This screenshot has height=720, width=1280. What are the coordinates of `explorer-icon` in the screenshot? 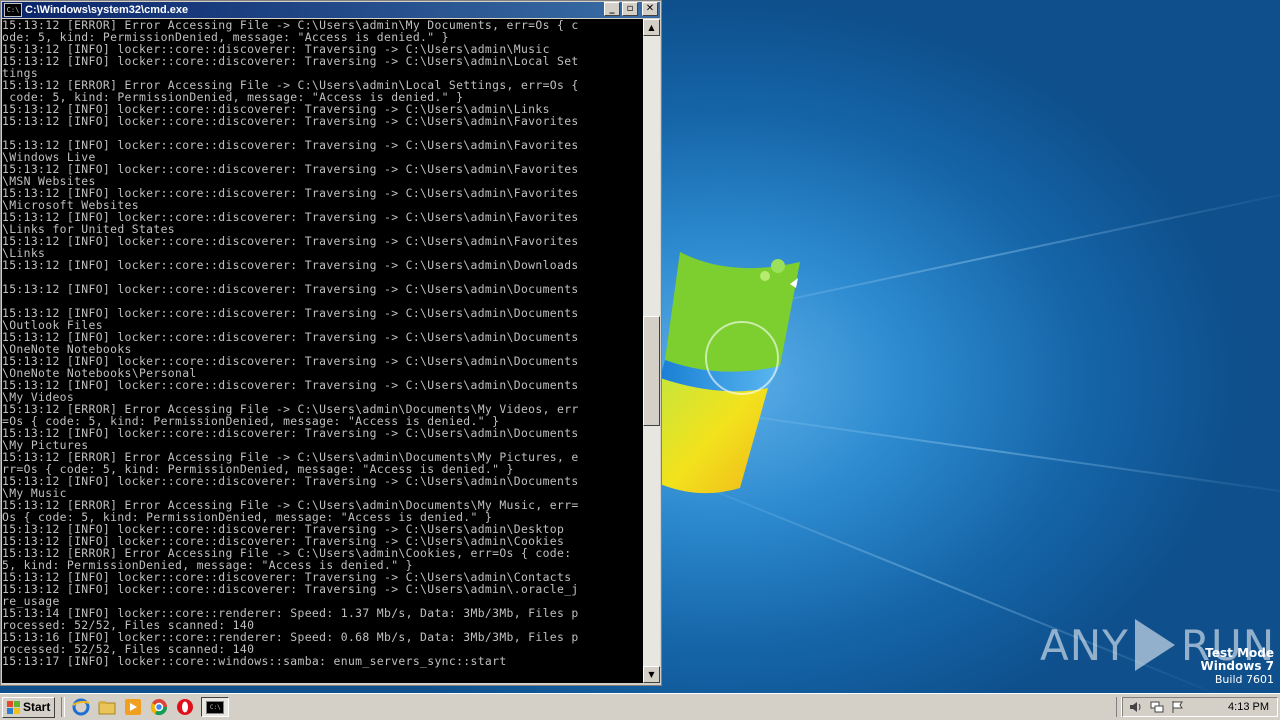 It's located at (107, 707).